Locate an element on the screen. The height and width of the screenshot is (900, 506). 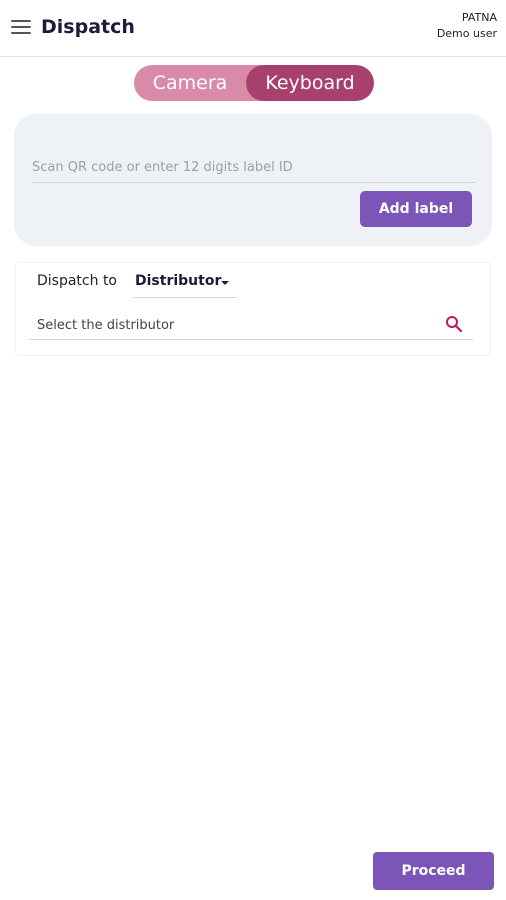
input-mode-toggle: Camera Keyboard is located at coordinates (254, 83).